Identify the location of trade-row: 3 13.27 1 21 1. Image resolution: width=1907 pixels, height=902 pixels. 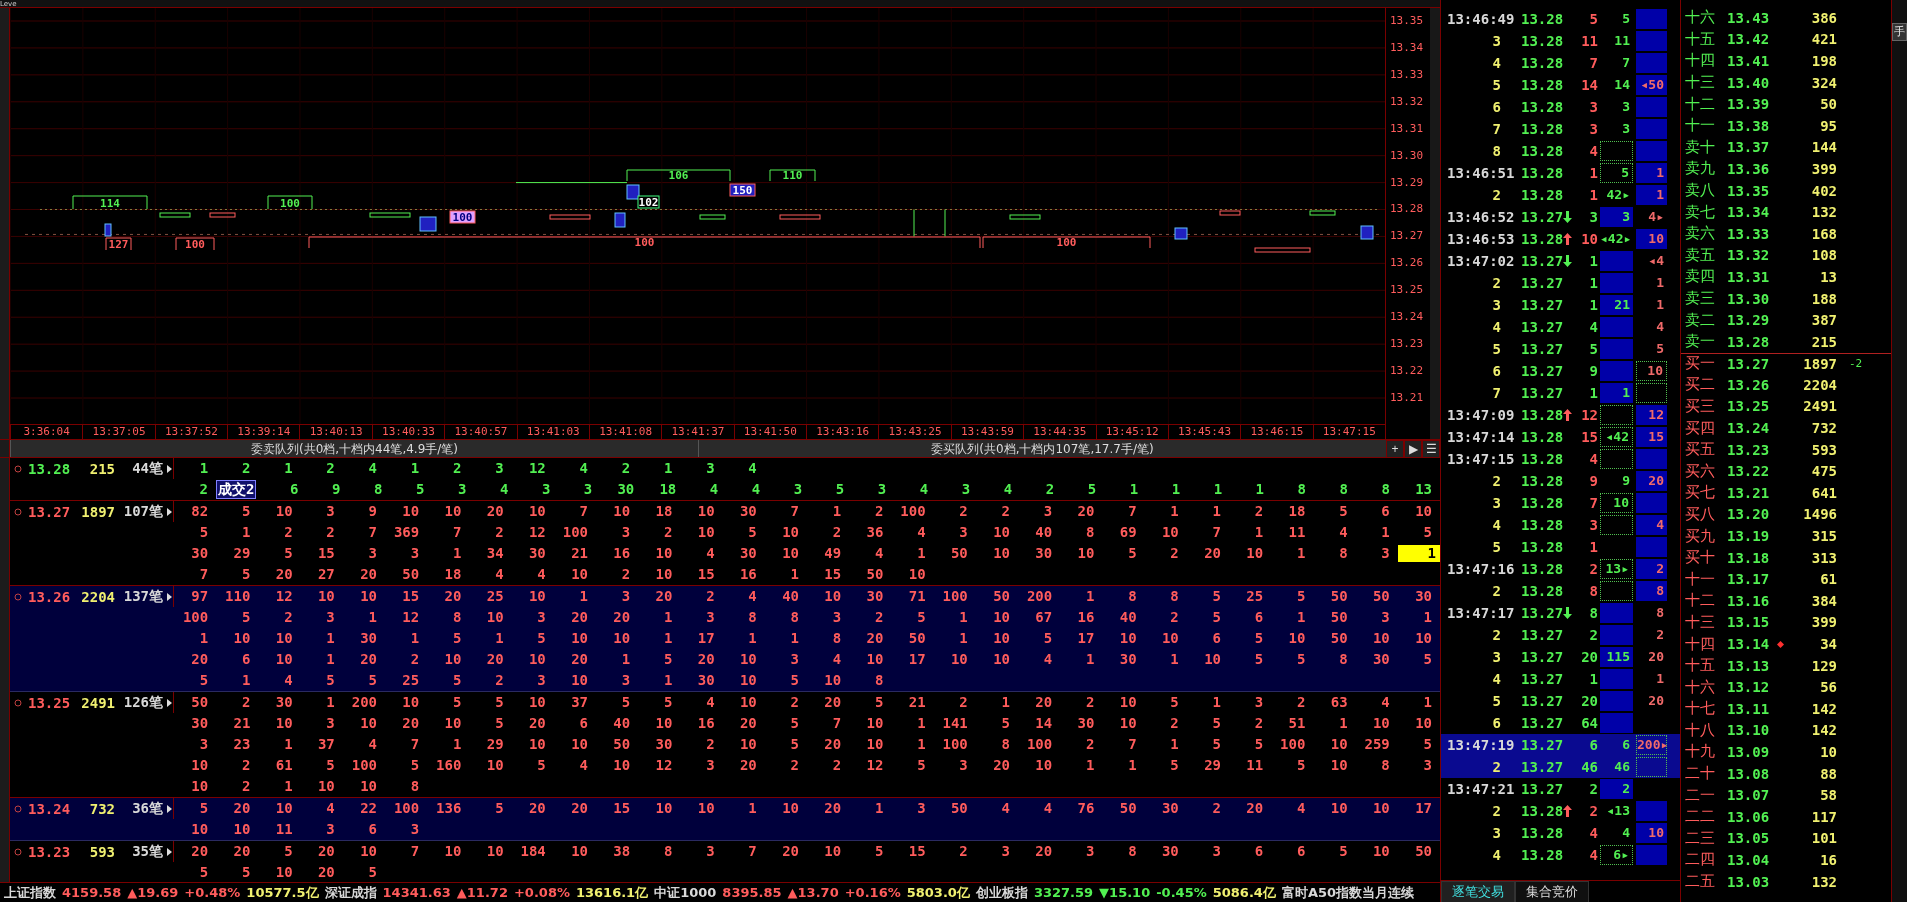
(1560, 305).